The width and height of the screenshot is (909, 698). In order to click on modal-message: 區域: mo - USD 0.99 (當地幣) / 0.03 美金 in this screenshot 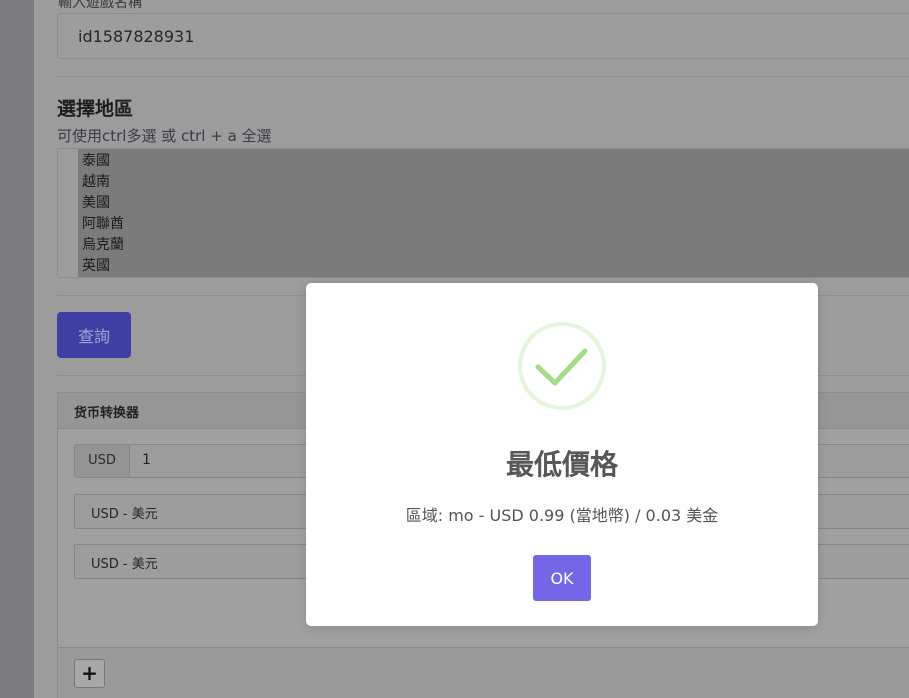, I will do `click(562, 515)`.